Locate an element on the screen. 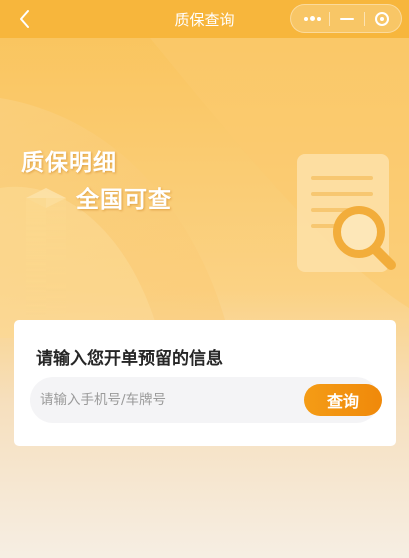  minimize-button is located at coordinates (347, 18).